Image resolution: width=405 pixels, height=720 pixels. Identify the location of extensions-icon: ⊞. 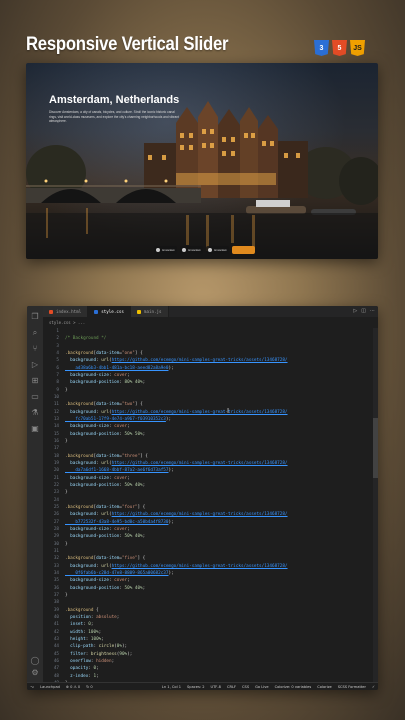
(35, 381).